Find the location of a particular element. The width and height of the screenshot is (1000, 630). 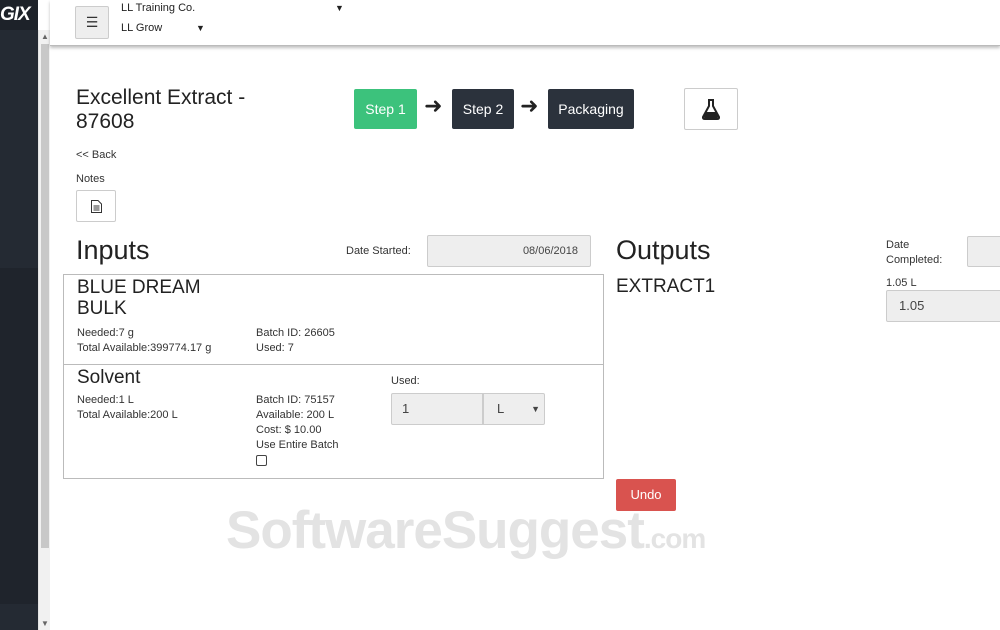

flask-icon is located at coordinates (711, 109).